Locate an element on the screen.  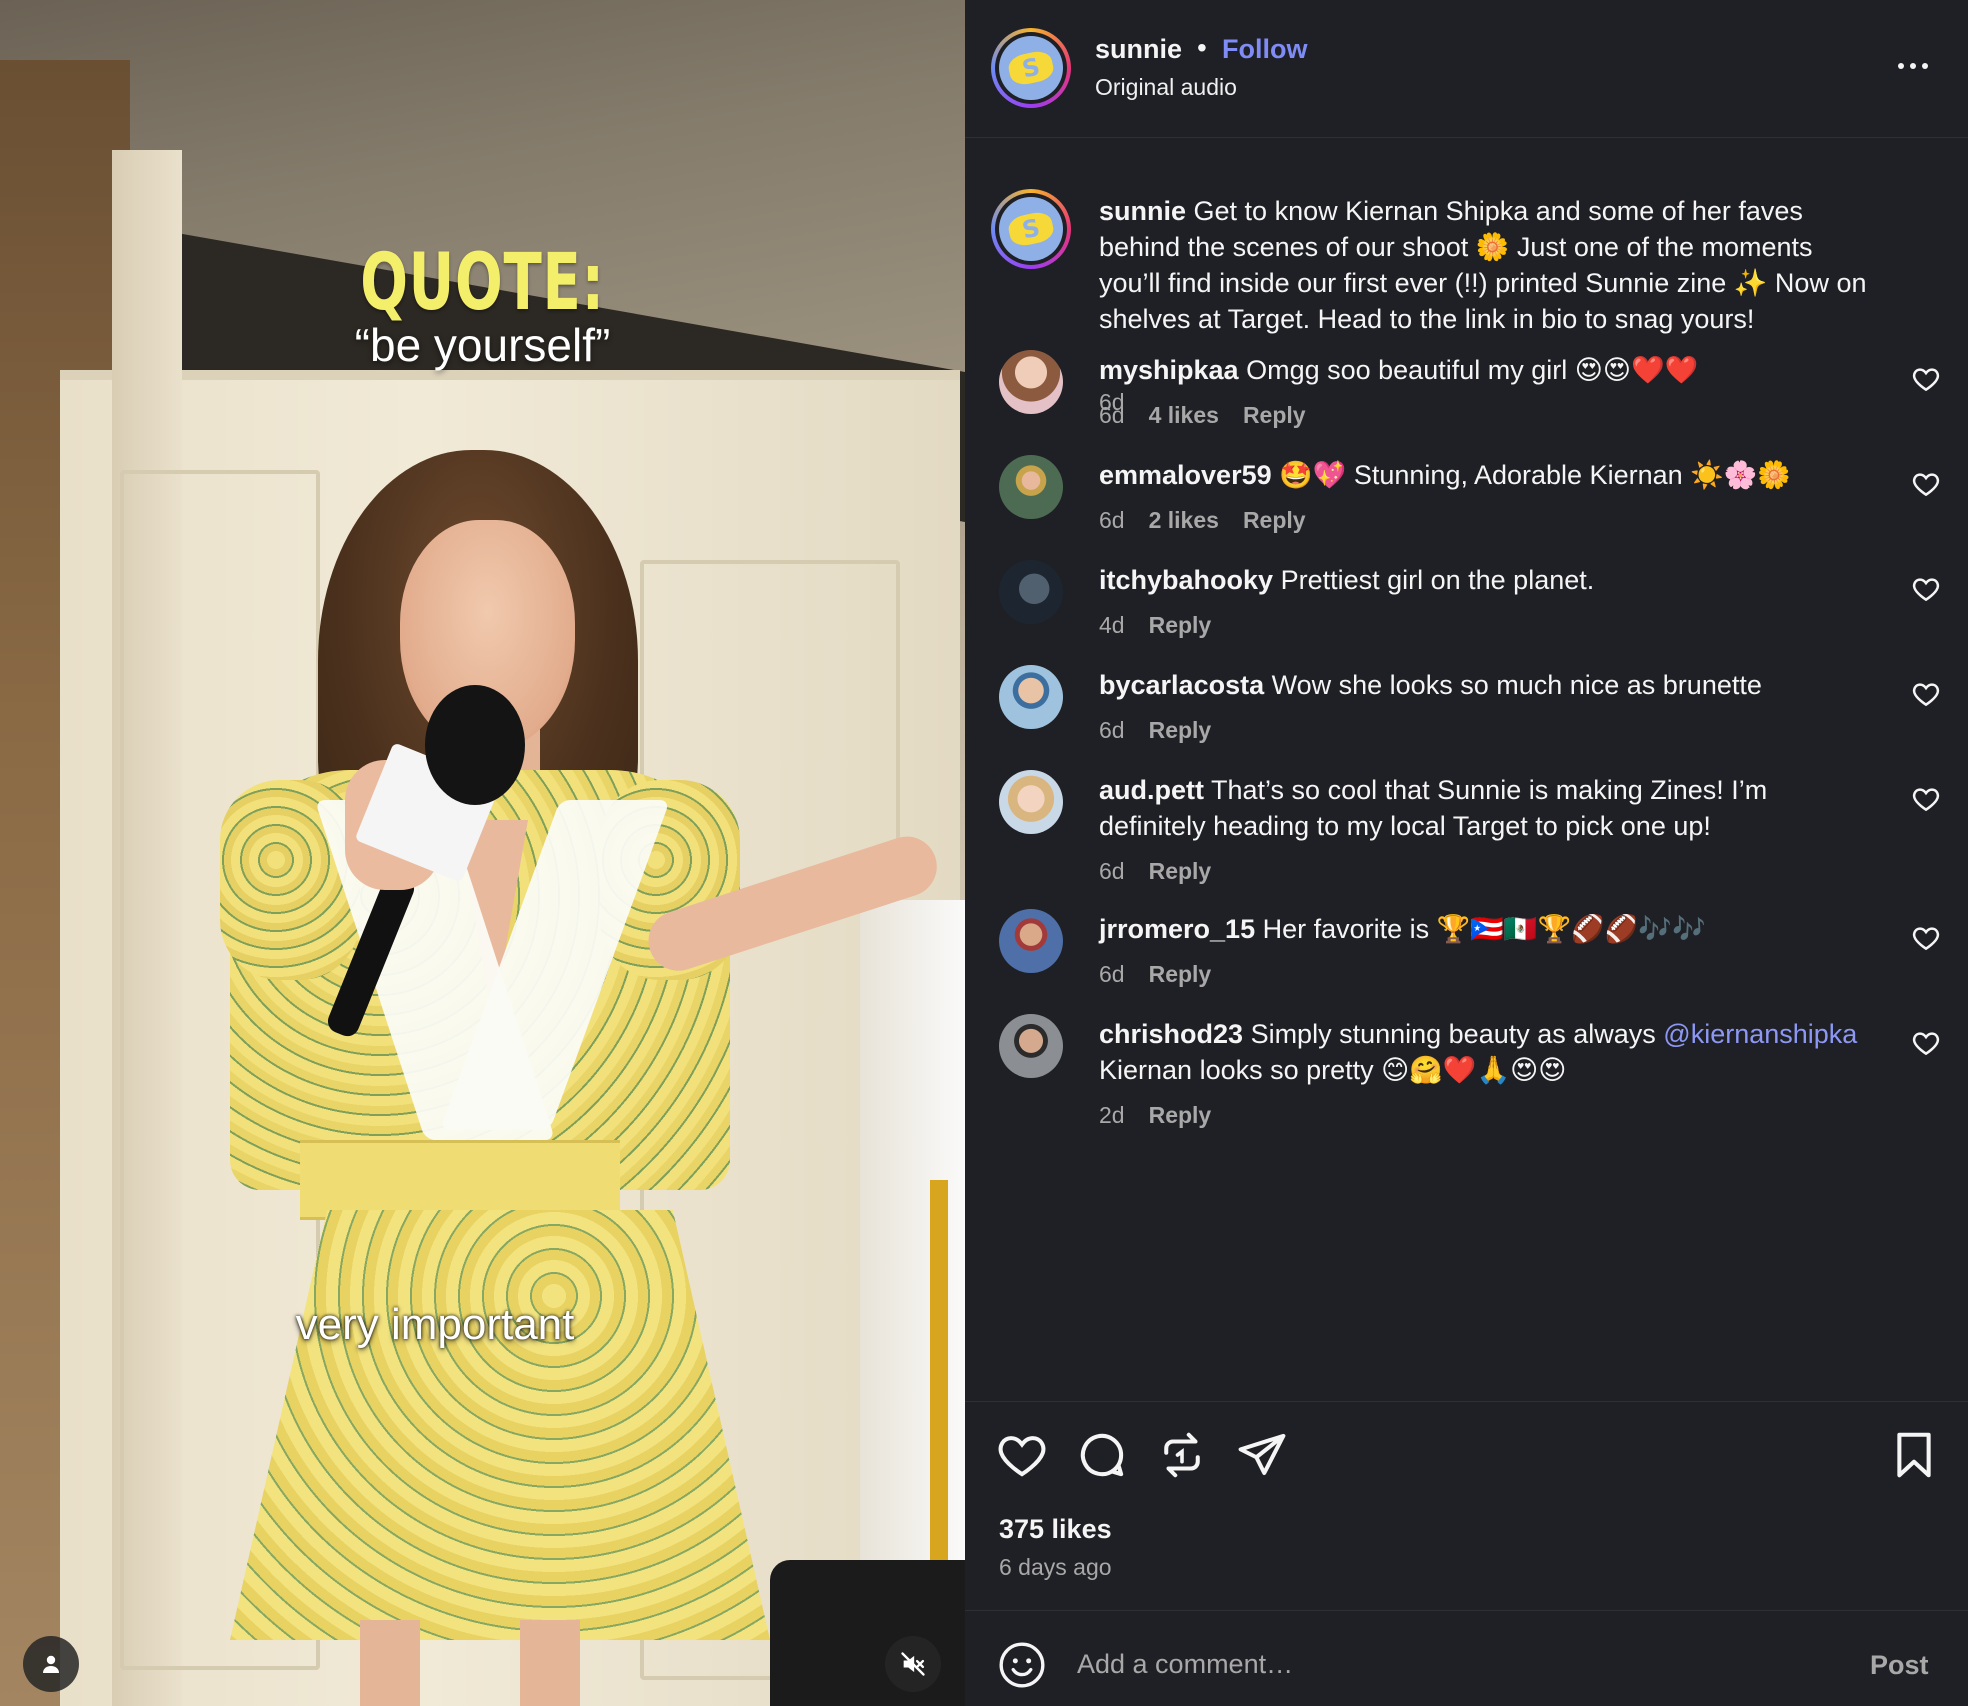
mute-icon is located at coordinates (913, 1664).